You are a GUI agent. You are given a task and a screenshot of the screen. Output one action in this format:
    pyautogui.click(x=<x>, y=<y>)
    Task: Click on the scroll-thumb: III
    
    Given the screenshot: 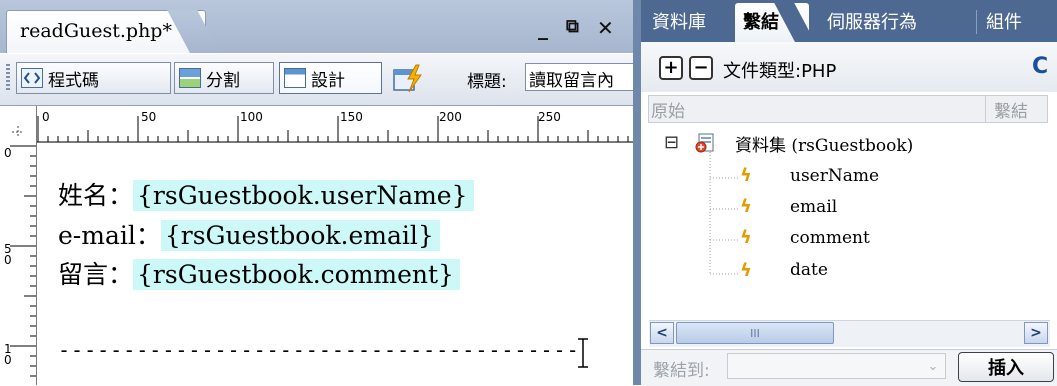 What is the action you would take?
    pyautogui.click(x=755, y=333)
    